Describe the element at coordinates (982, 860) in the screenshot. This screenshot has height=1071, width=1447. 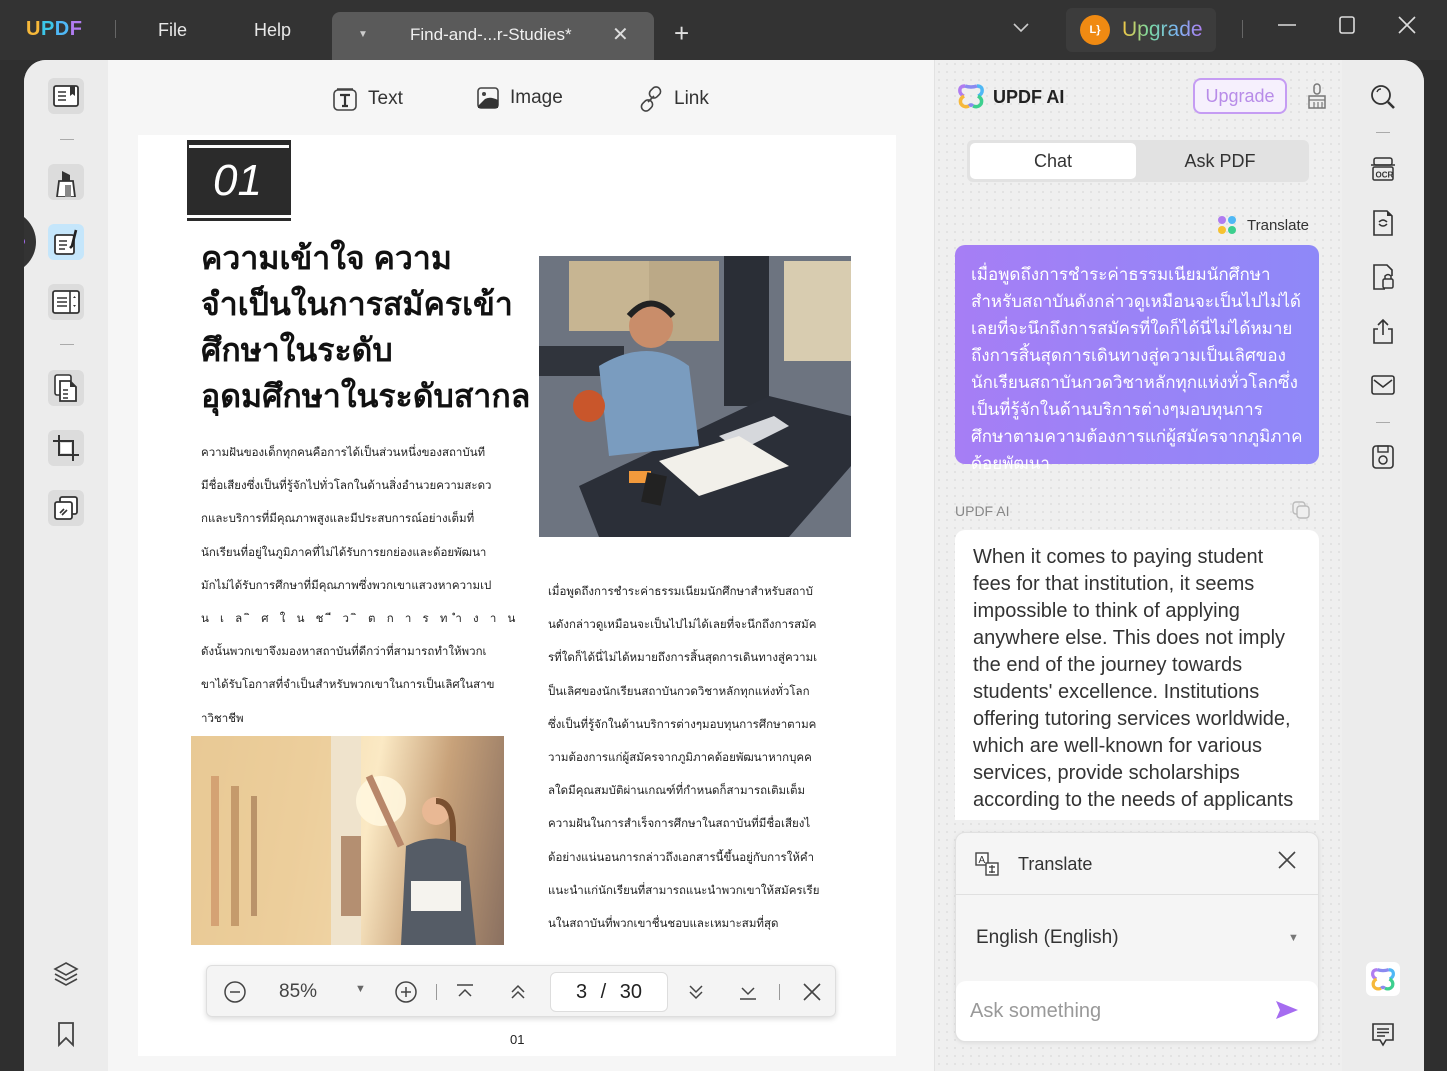
I see `svg-text: A` at that location.